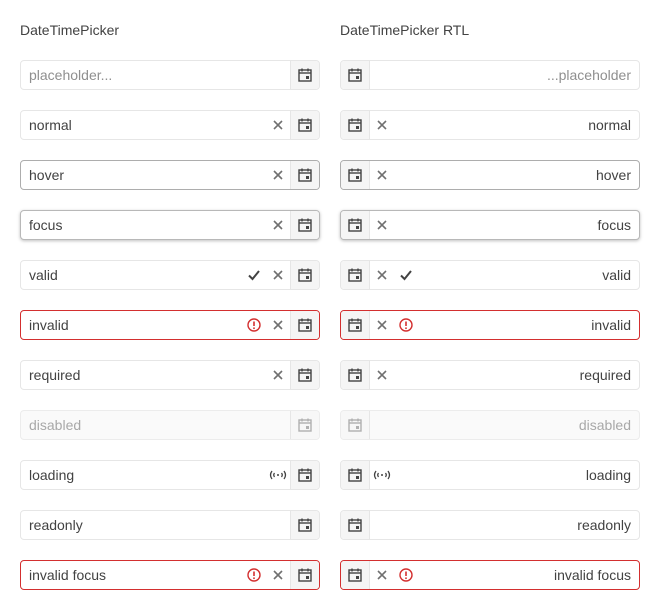  I want to click on rtl-datetimepicker-readonly: readonly, so click(490, 525).